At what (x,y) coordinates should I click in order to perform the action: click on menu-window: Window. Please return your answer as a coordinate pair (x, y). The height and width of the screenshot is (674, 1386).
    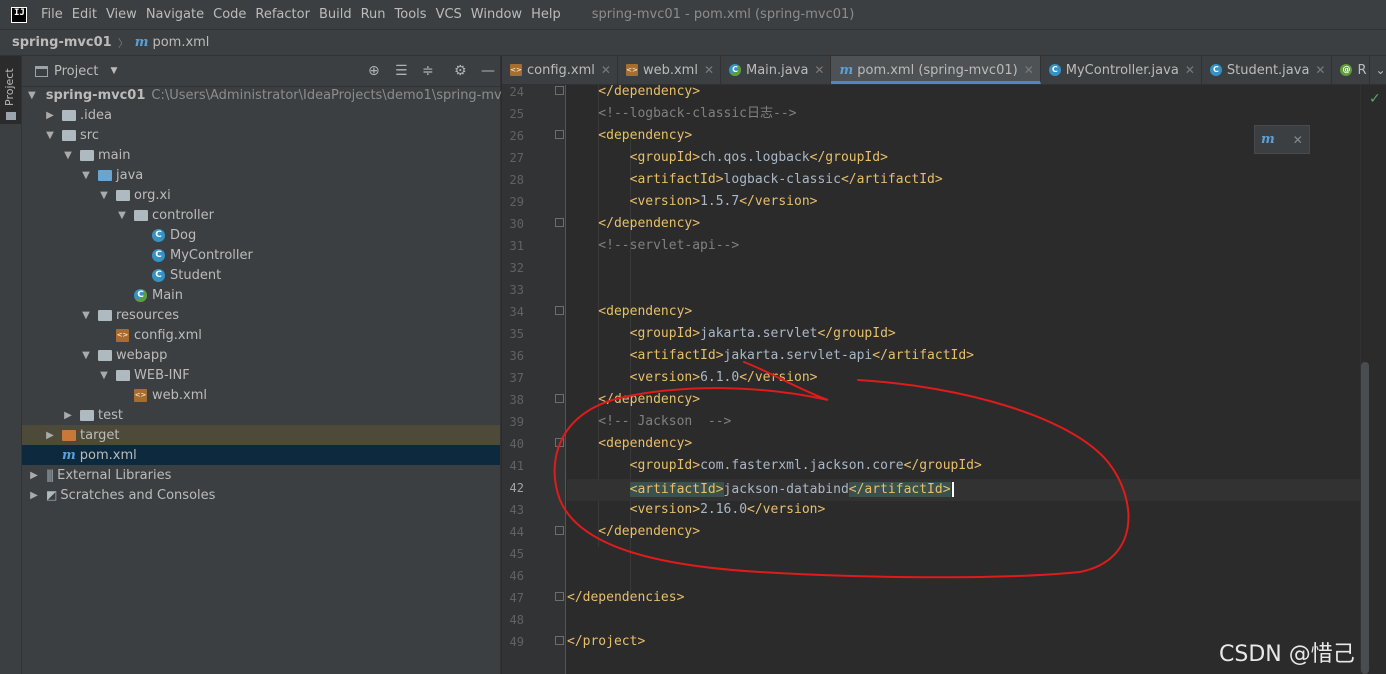
    Looking at the image, I should click on (496, 14).